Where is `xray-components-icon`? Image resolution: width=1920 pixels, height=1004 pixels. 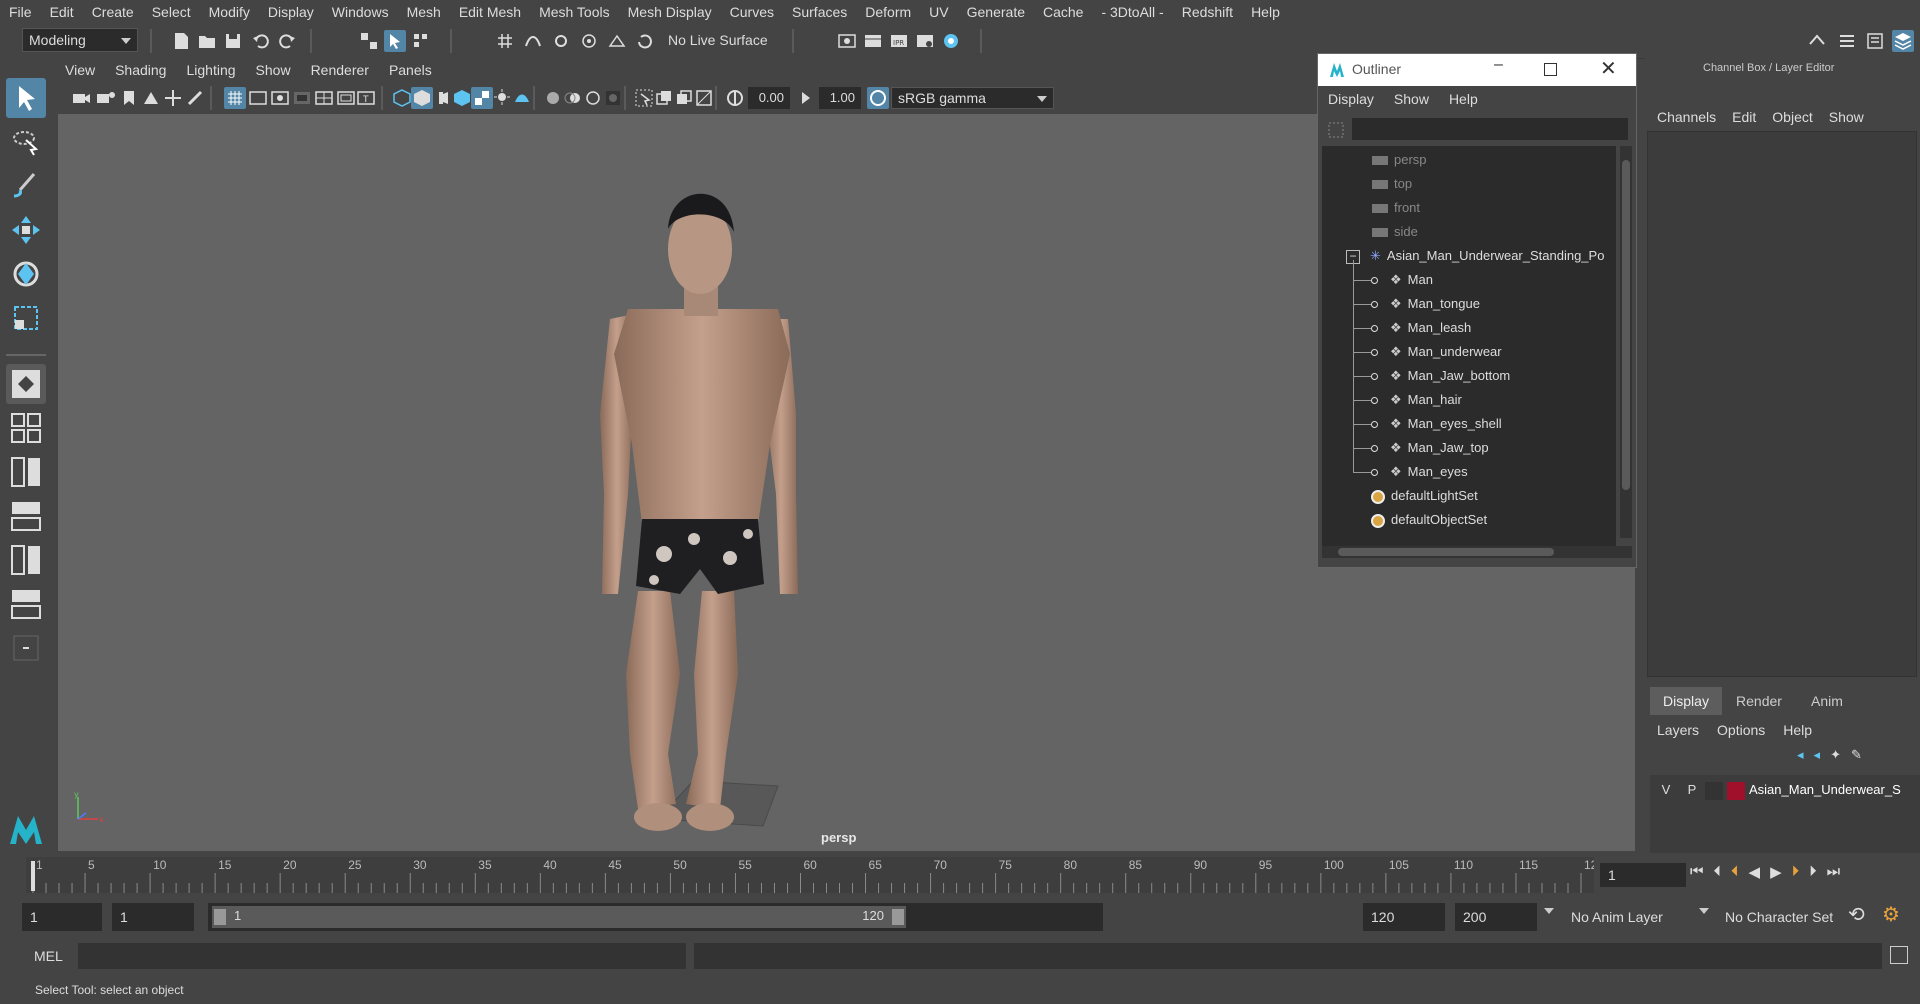
xray-components-icon is located at coordinates (704, 98).